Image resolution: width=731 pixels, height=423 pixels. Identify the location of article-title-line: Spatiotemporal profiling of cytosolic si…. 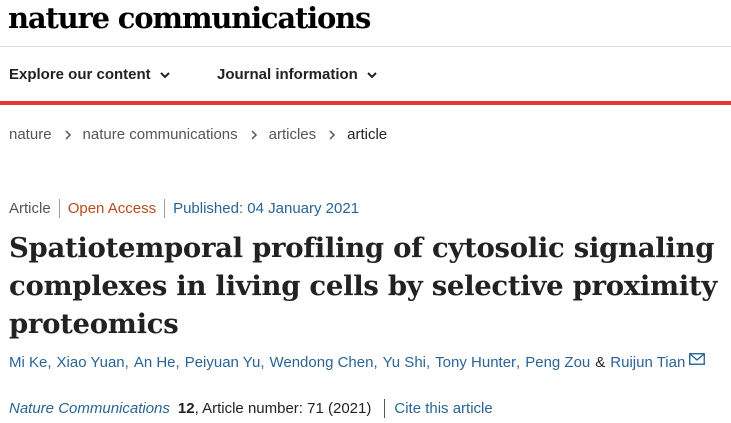
(362, 248).